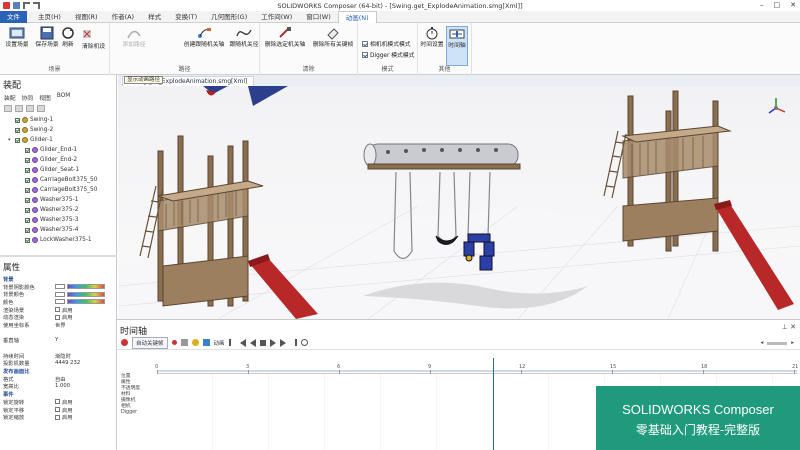 Image resolution: width=800 pixels, height=450 pixels. I want to click on minimize-button: –, so click(762, 5).